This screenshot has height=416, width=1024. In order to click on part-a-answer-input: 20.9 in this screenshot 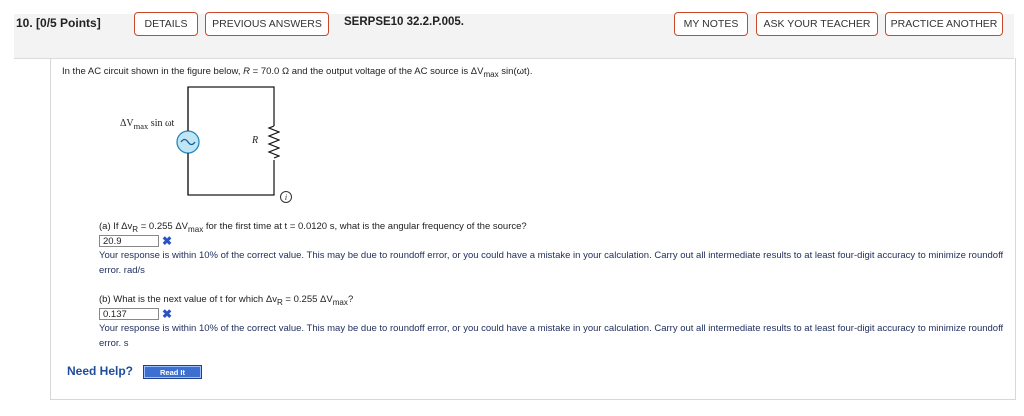, I will do `click(129, 241)`.